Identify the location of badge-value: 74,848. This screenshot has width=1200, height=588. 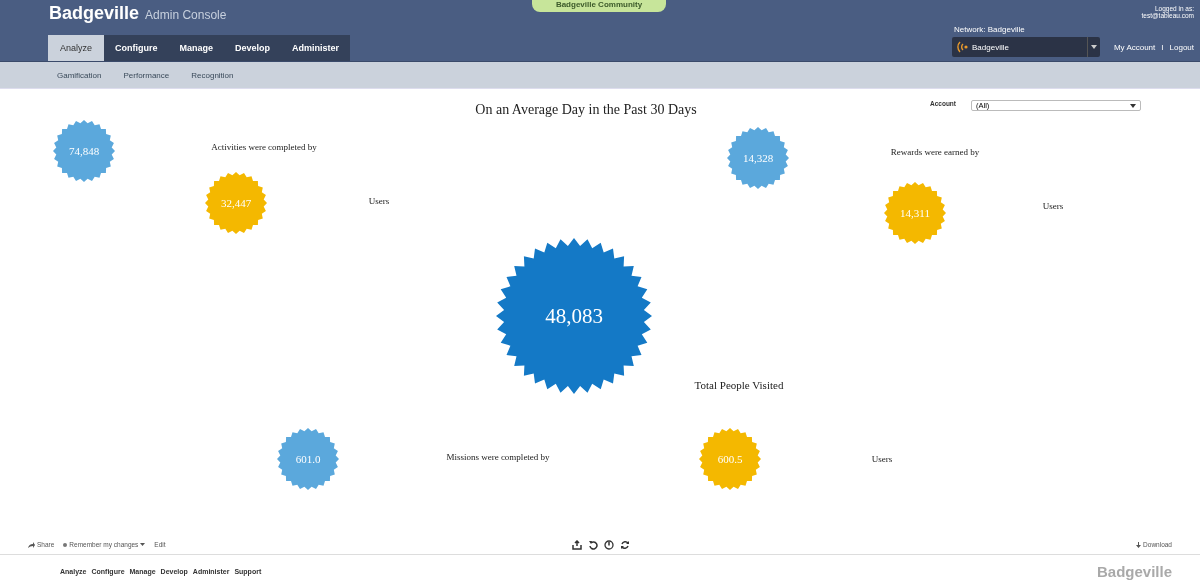
(84, 151).